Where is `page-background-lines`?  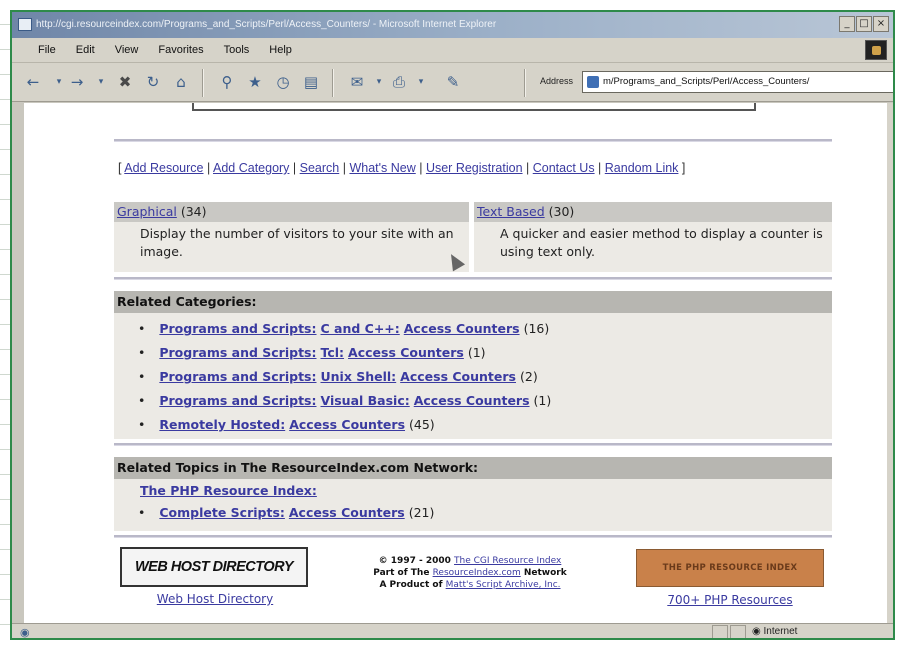 page-background-lines is located at coordinates (5, 324).